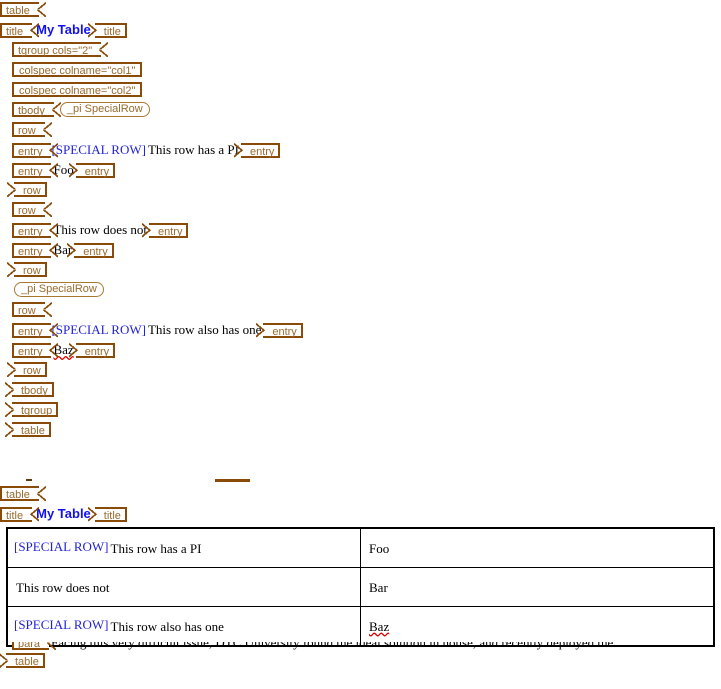  I want to click on render-tag-line-table-close: table, so click(360, 661).